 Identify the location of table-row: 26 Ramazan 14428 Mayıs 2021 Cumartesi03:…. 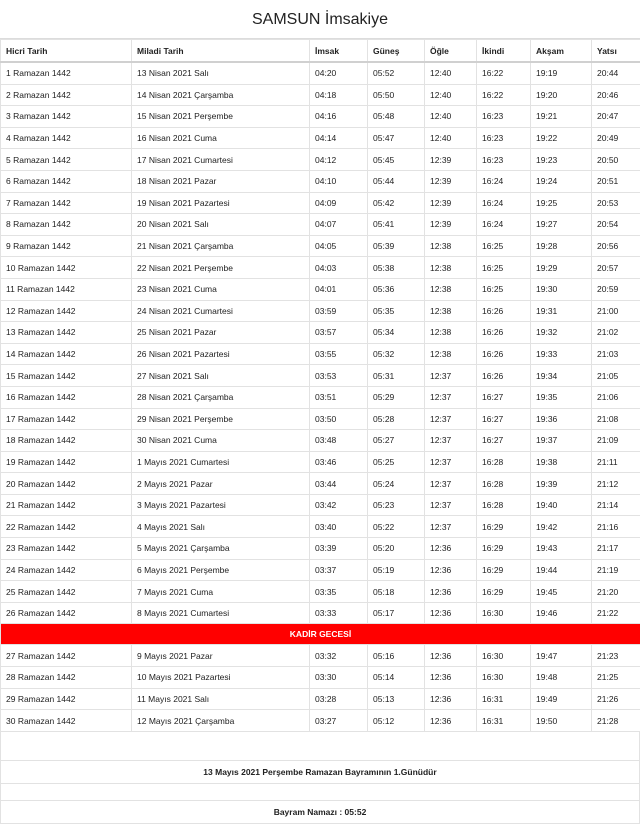
(320, 613).